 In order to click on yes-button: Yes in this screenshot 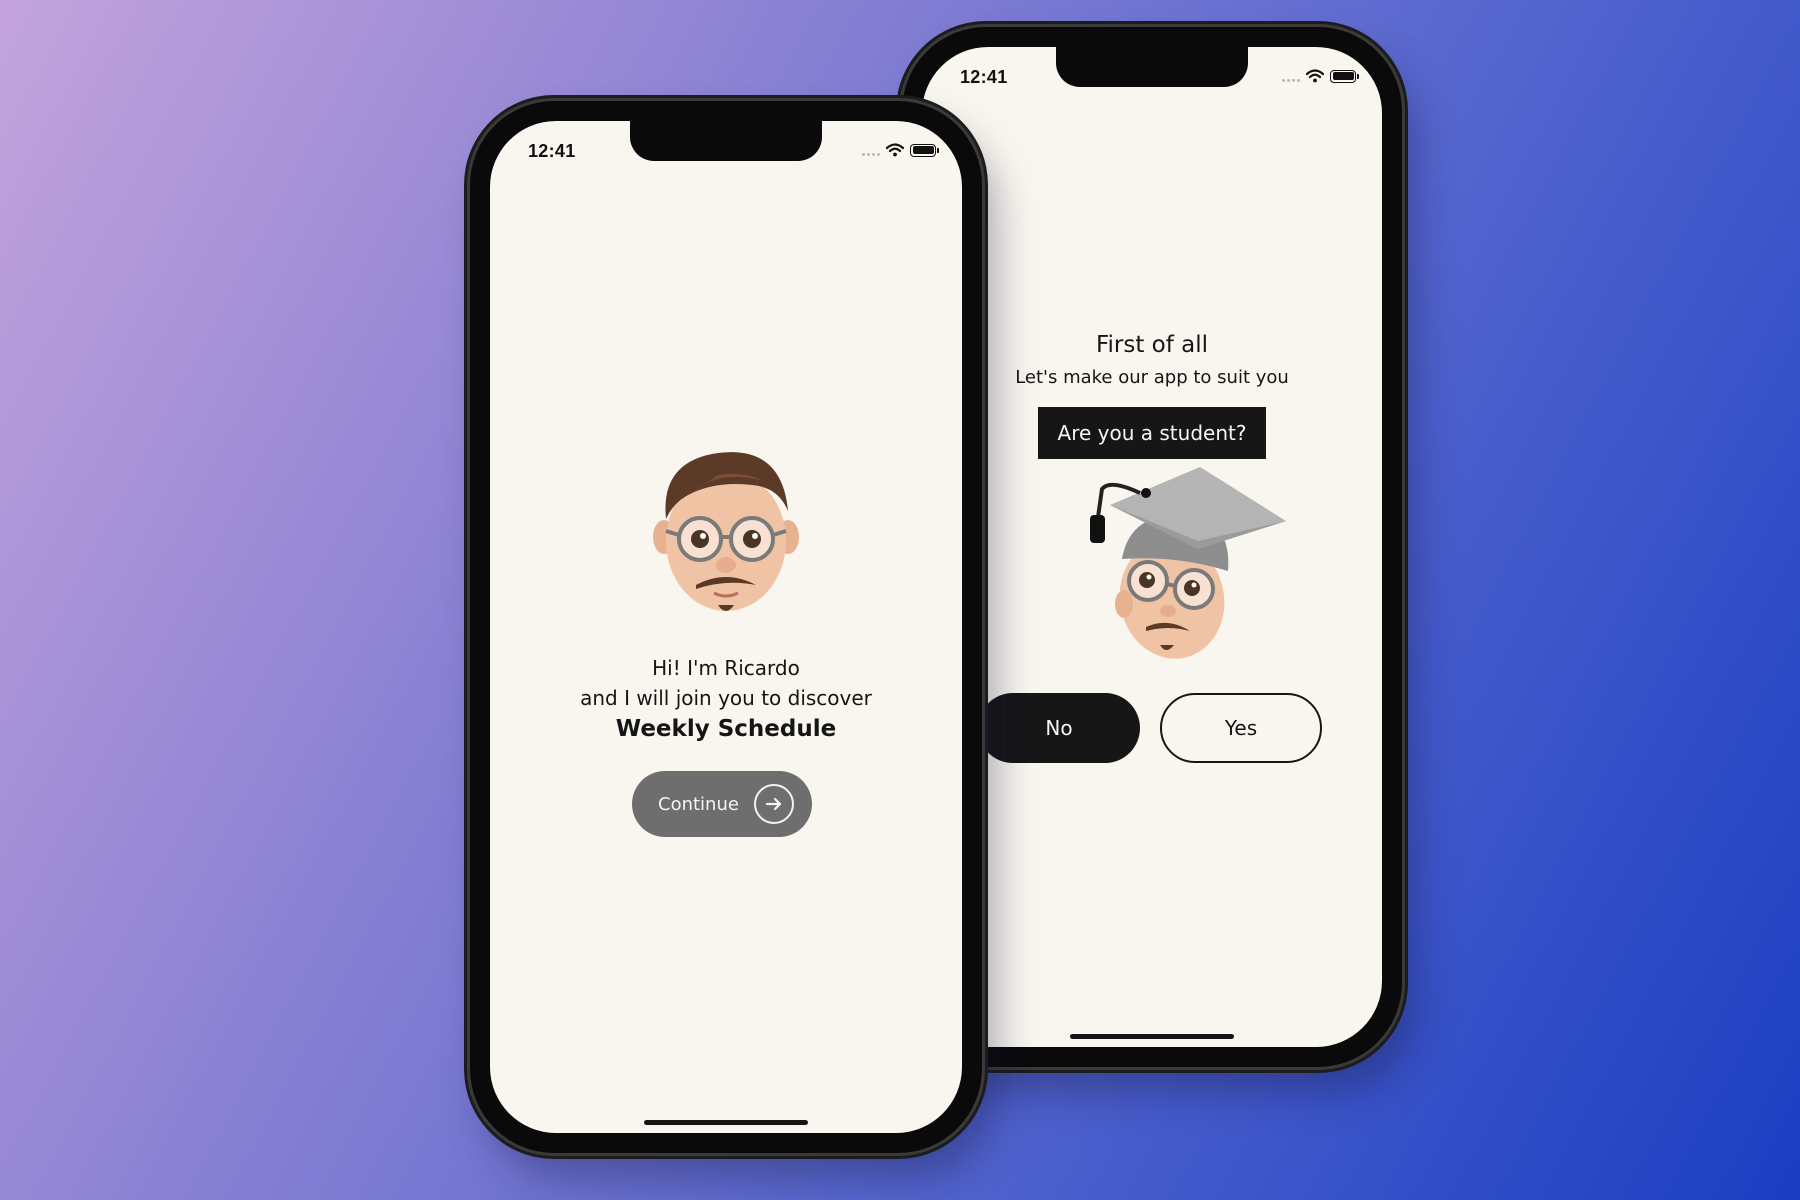, I will do `click(1241, 728)`.